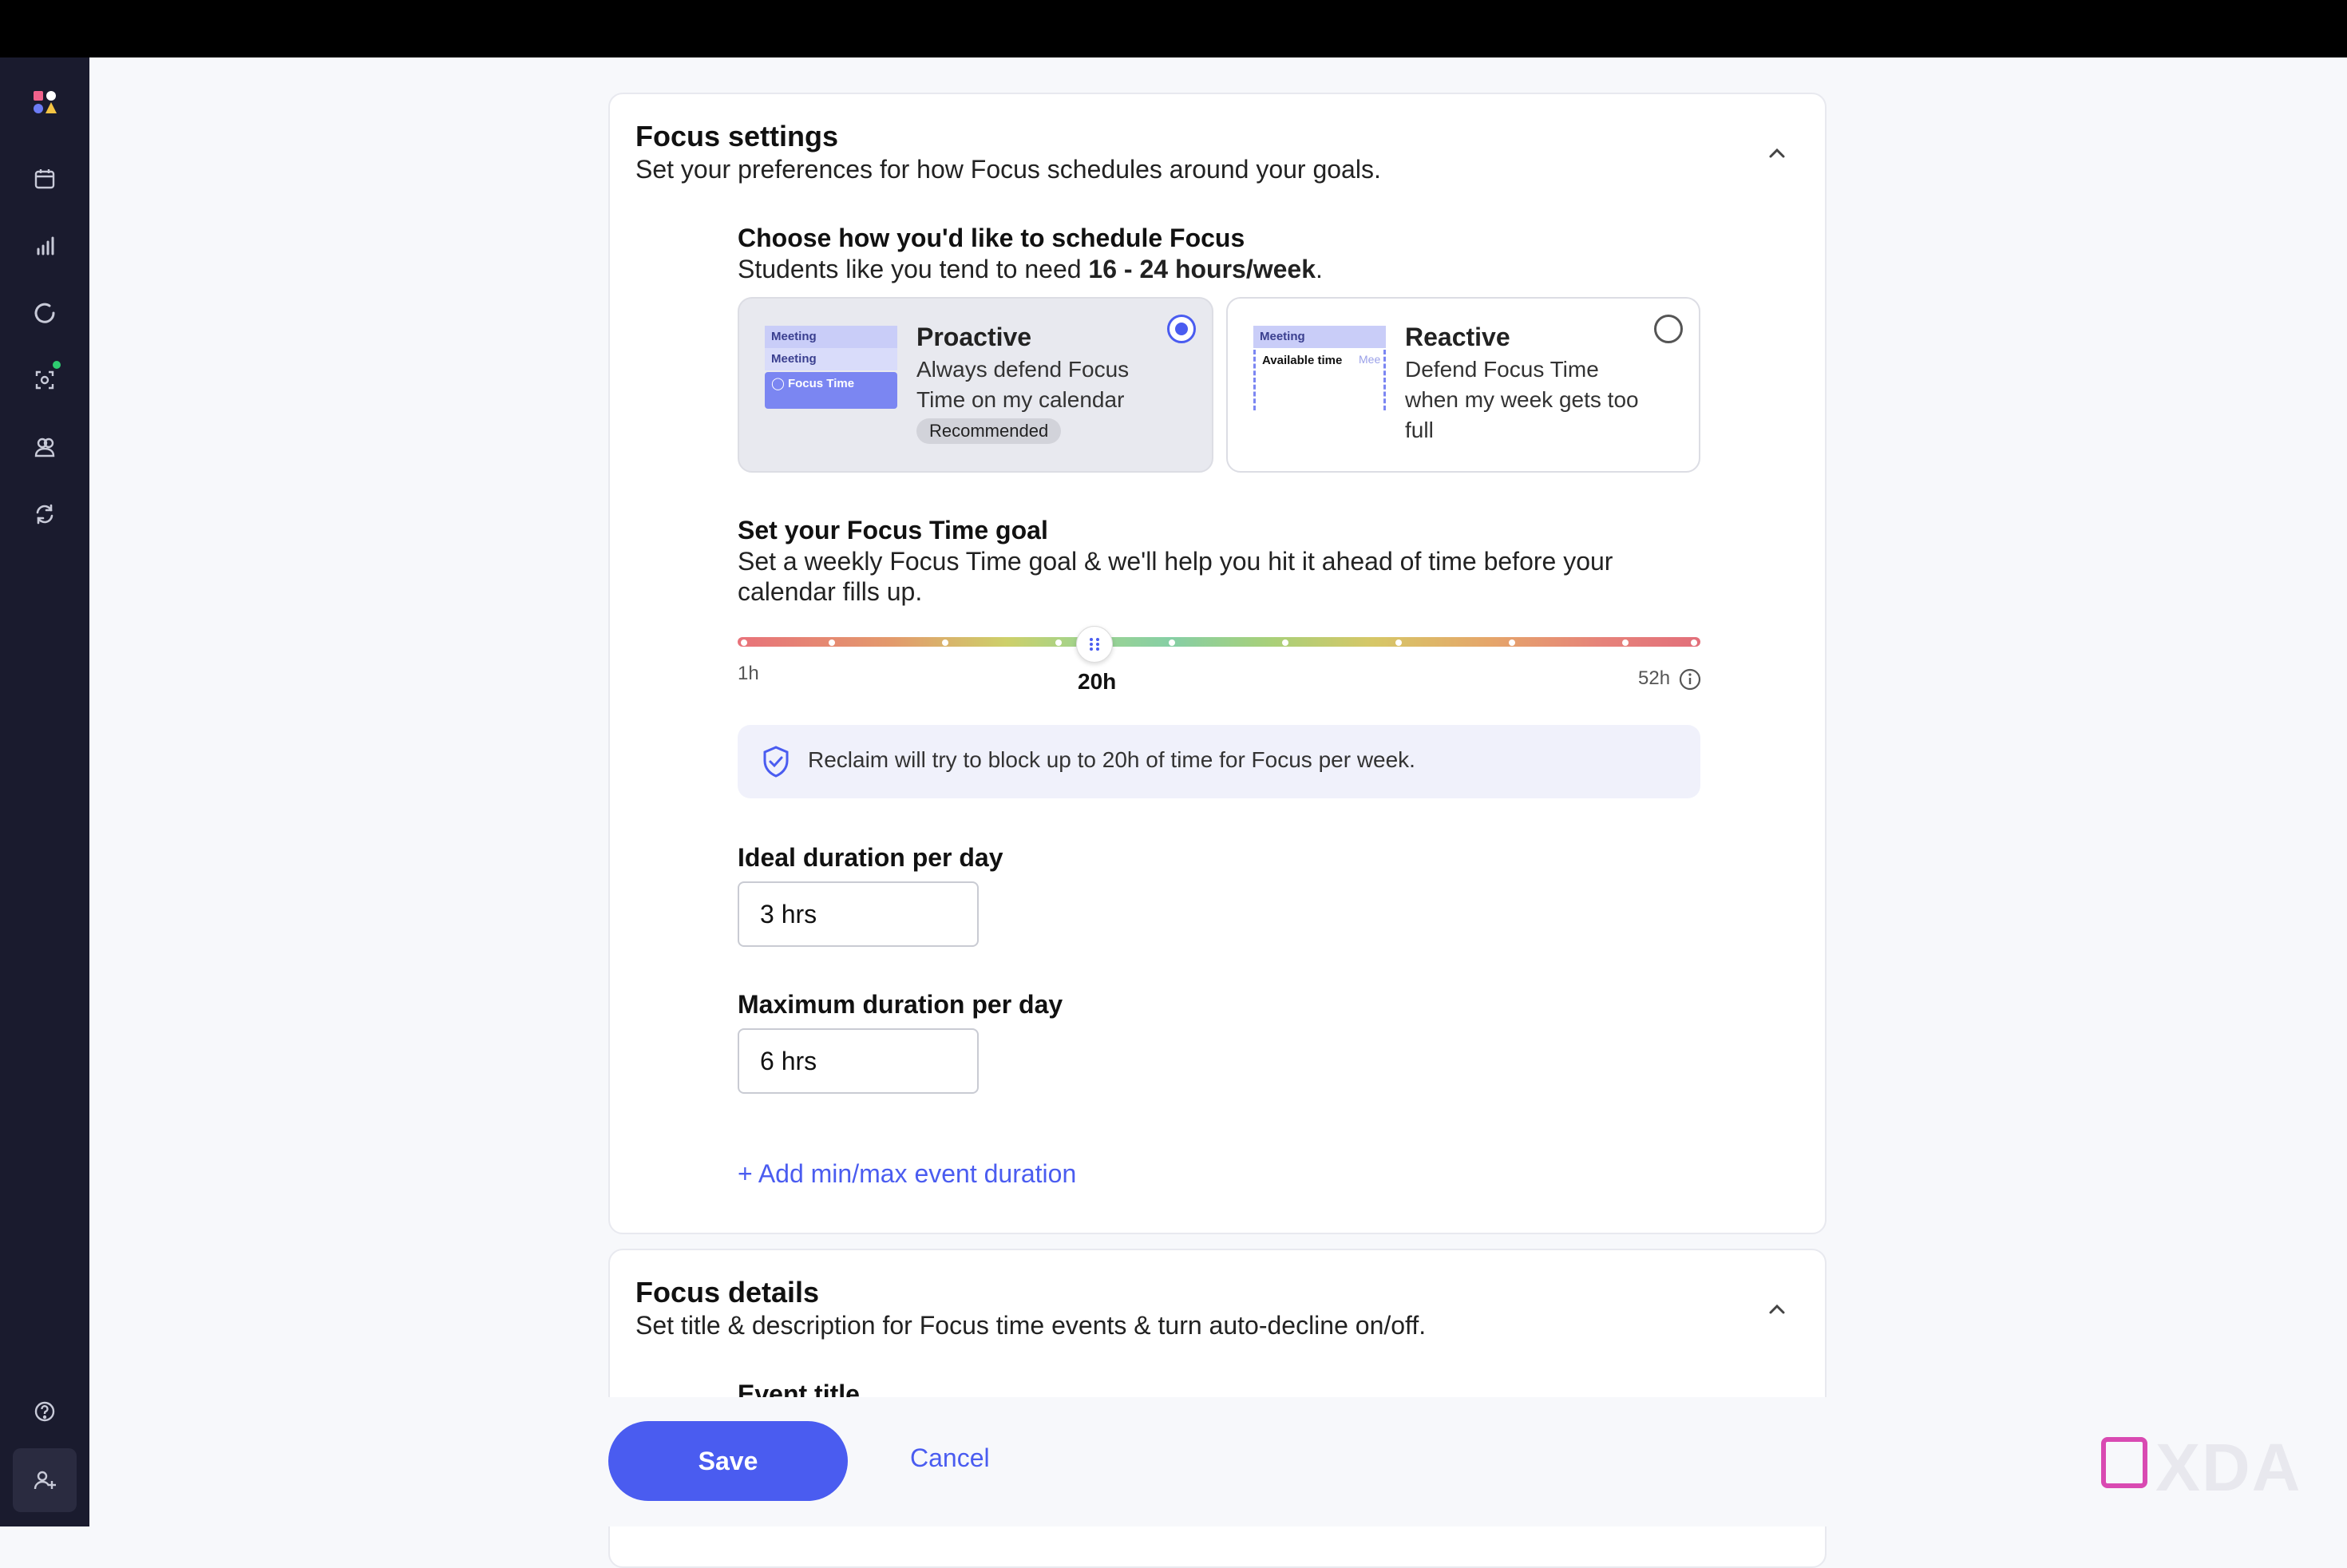 The width and height of the screenshot is (2347, 1568). I want to click on slider-max-label: 52h, so click(1655, 678).